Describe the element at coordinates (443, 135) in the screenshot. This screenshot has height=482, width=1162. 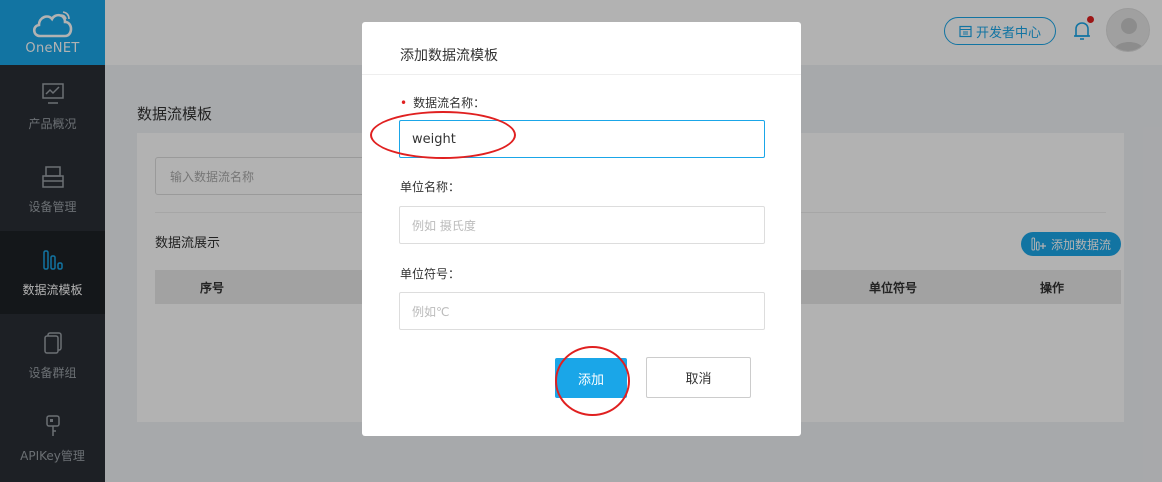
I see `annotation-circle-name-field` at that location.